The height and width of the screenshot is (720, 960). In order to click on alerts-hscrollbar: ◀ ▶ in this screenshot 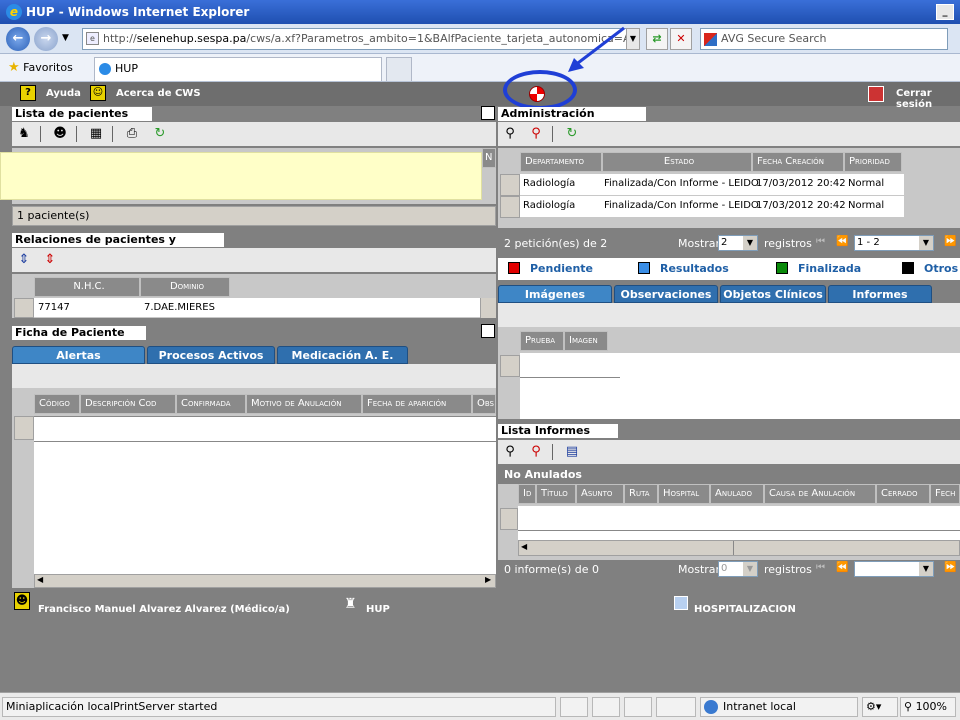, I will do `click(265, 581)`.